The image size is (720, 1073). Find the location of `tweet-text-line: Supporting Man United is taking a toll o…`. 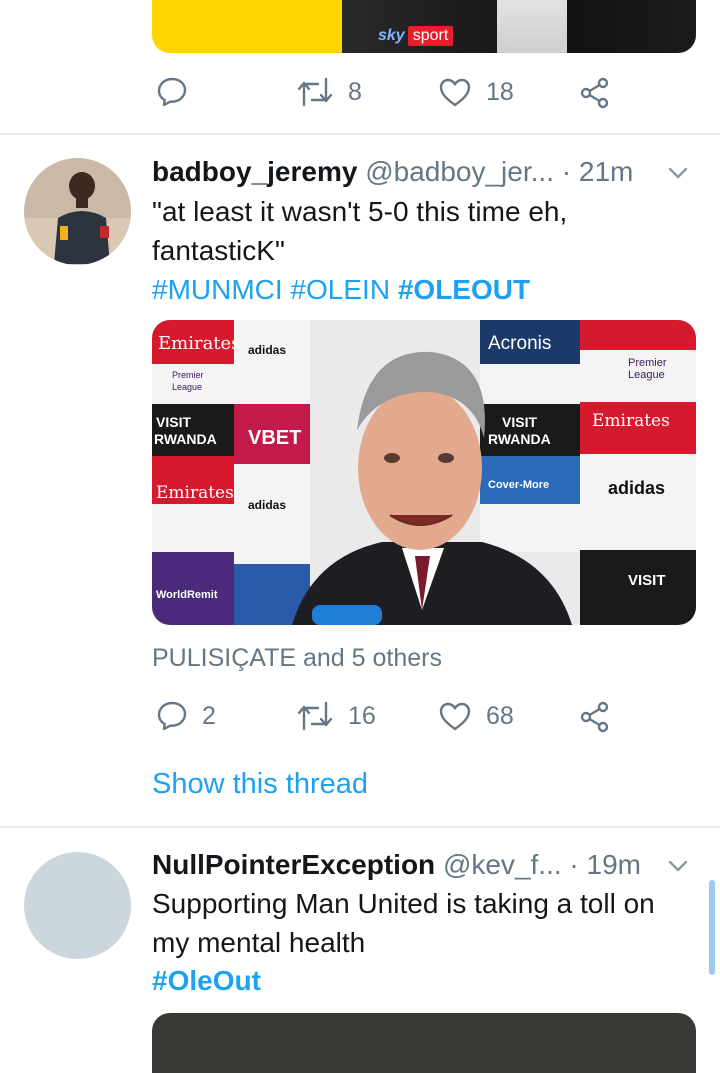

tweet-text-line: Supporting Man United is taking a toll o… is located at coordinates (403, 903).